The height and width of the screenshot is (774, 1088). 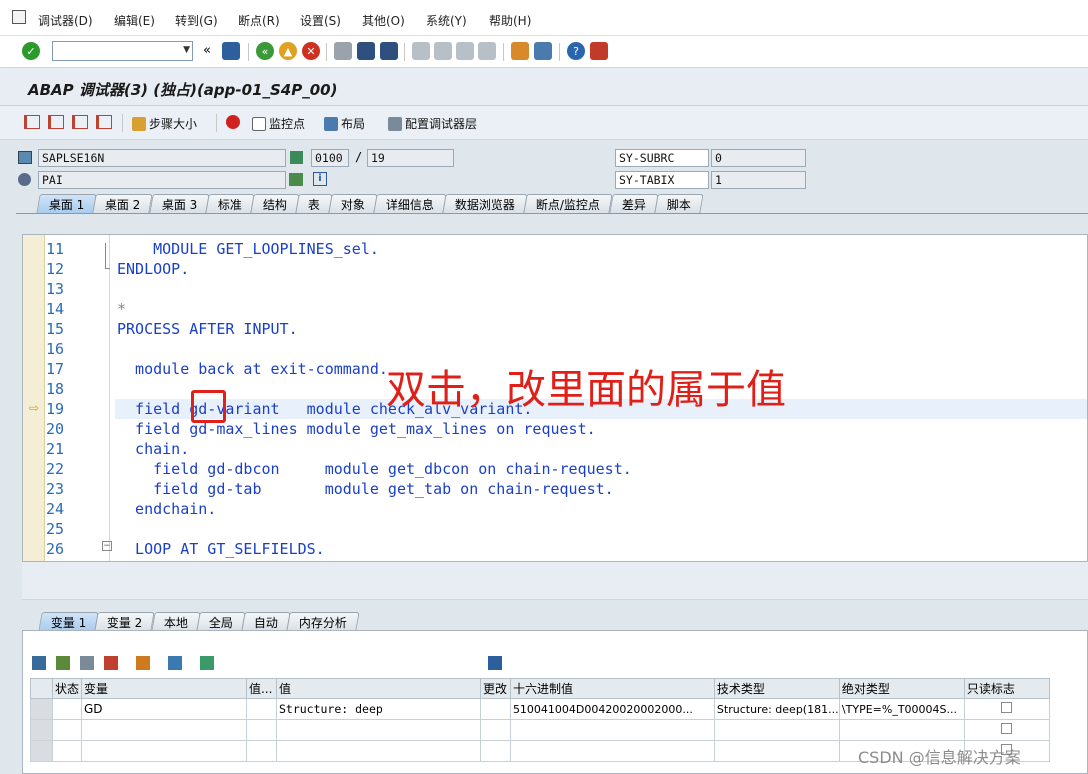 What do you see at coordinates (69, 621) in the screenshot?
I see `tab-variables-1: 变量 1` at bounding box center [69, 621].